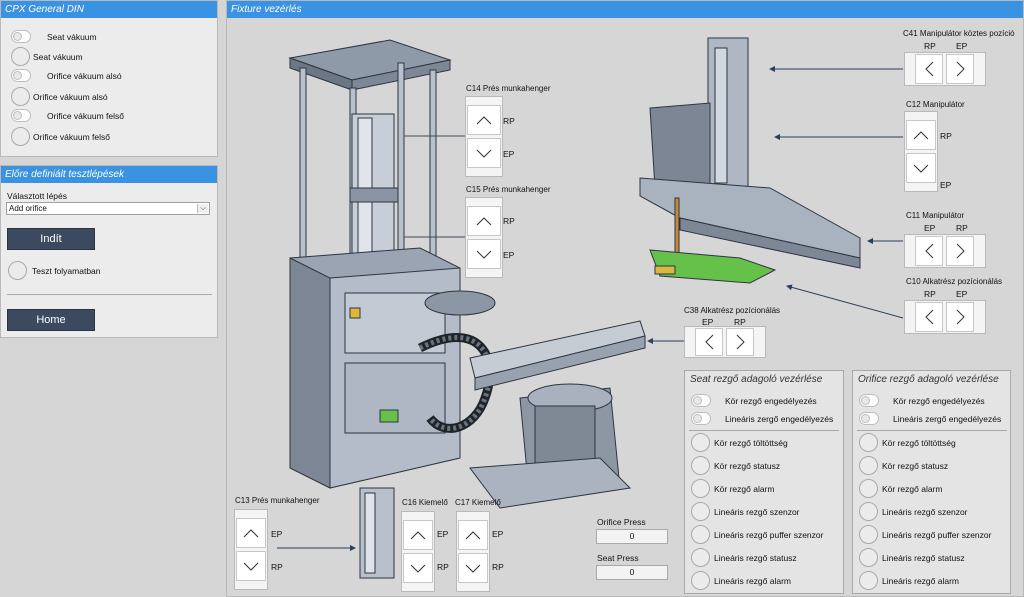 The height and width of the screenshot is (597, 1024). Describe the element at coordinates (509, 255) in the screenshot. I see `c15-label-ep: EP` at that location.